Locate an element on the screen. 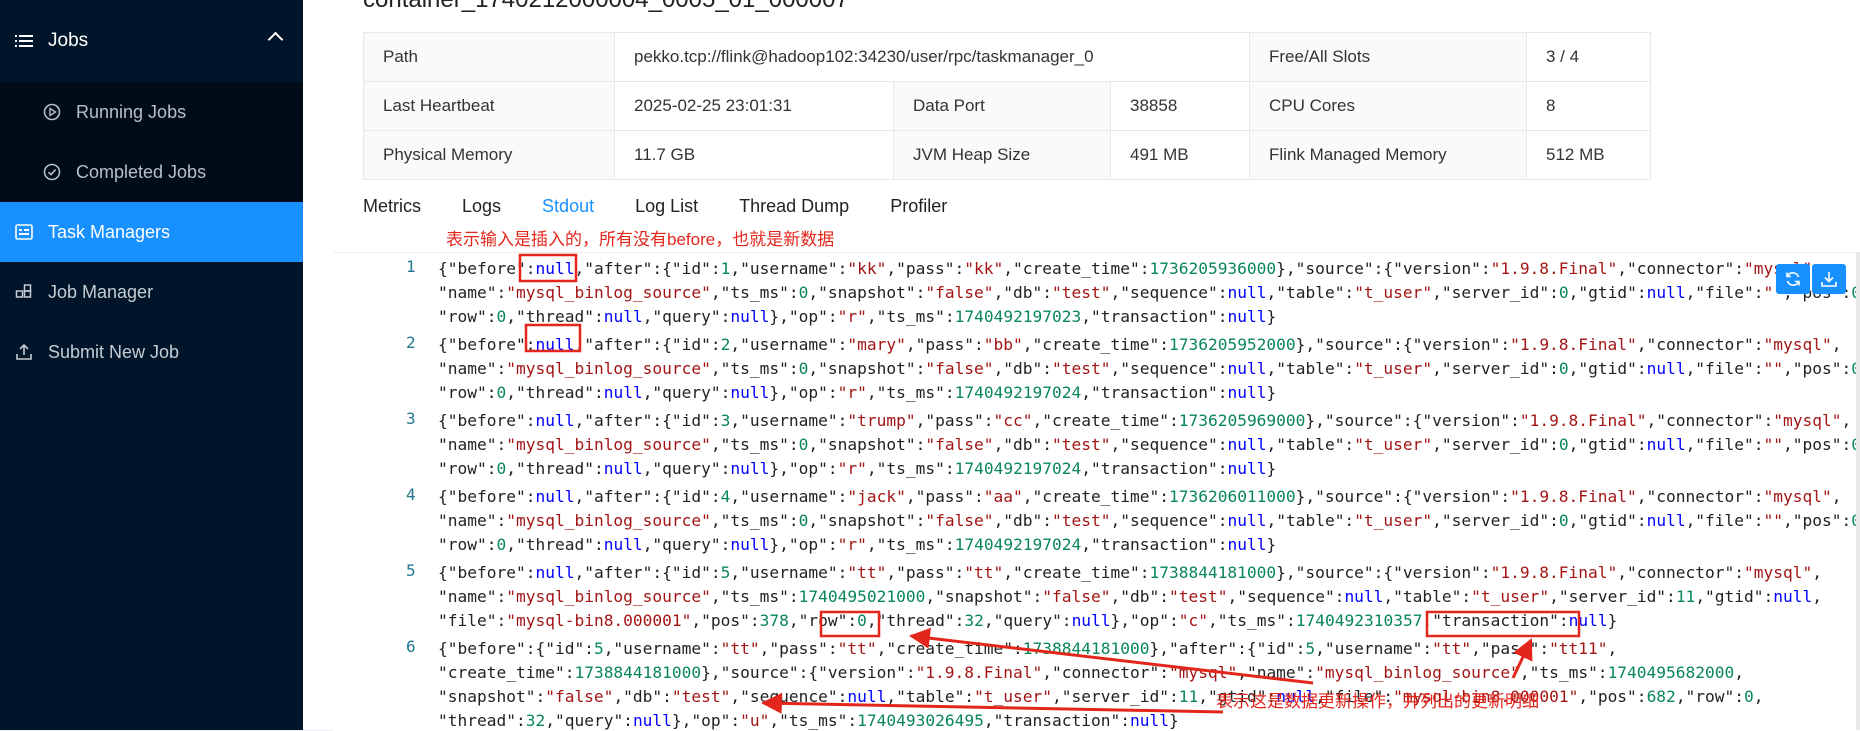 Image resolution: width=1860 pixels, height=731 pixels. physmem-label: Physical Memory is located at coordinates (489, 155).